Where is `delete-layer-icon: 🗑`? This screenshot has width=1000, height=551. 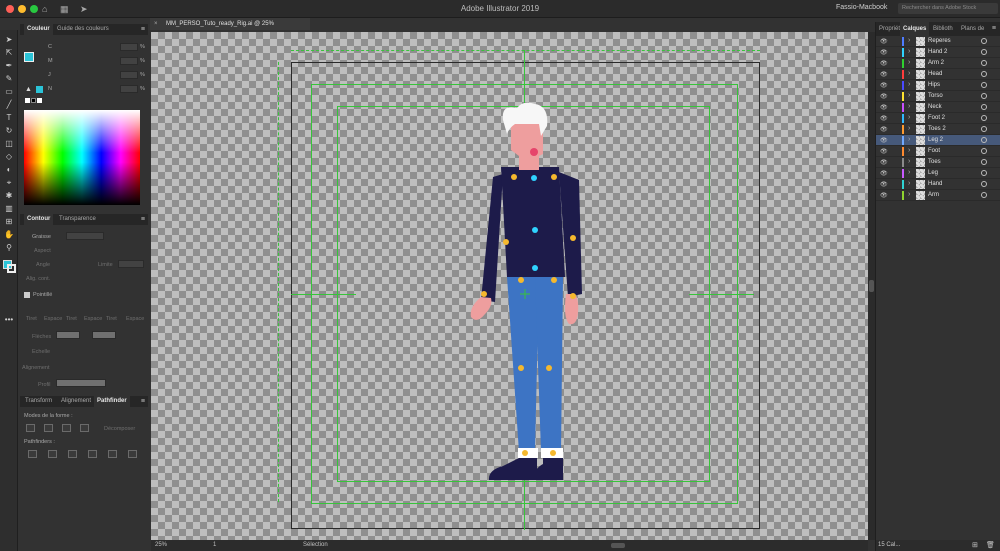 delete-layer-icon: 🗑 is located at coordinates (990, 545).